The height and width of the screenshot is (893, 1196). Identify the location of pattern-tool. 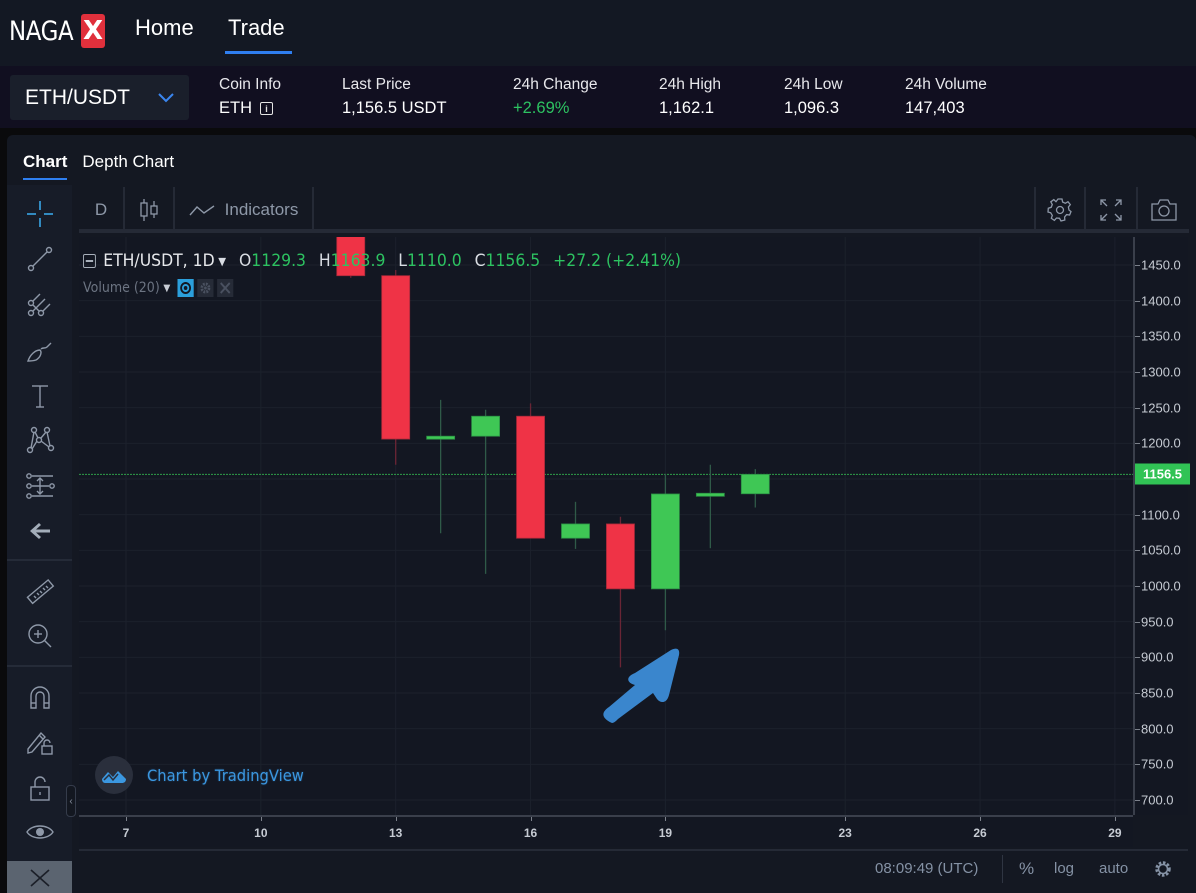
(40, 440).